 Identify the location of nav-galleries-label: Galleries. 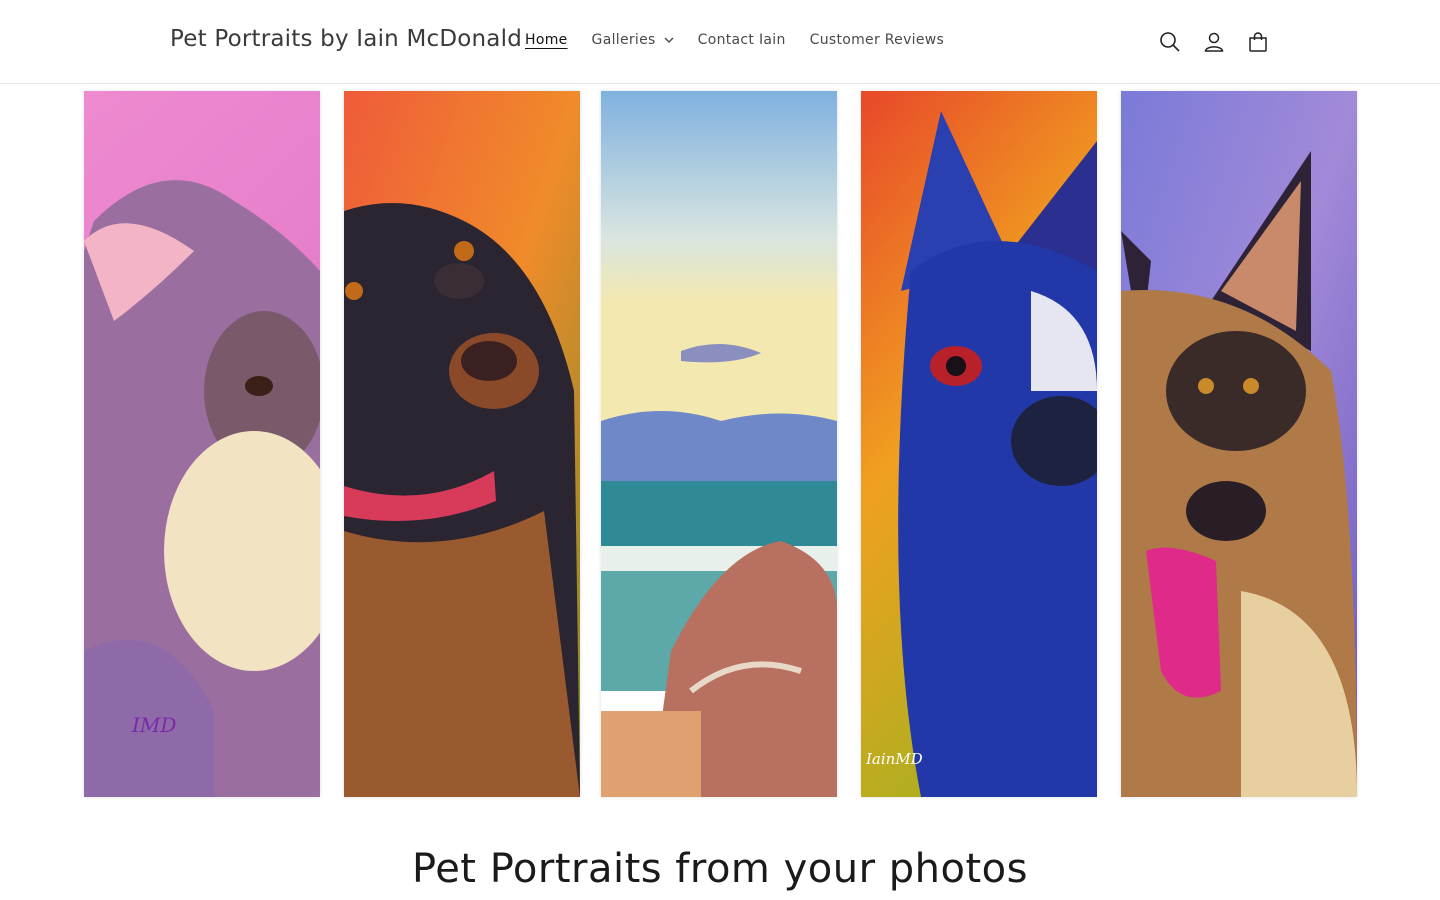
(623, 40).